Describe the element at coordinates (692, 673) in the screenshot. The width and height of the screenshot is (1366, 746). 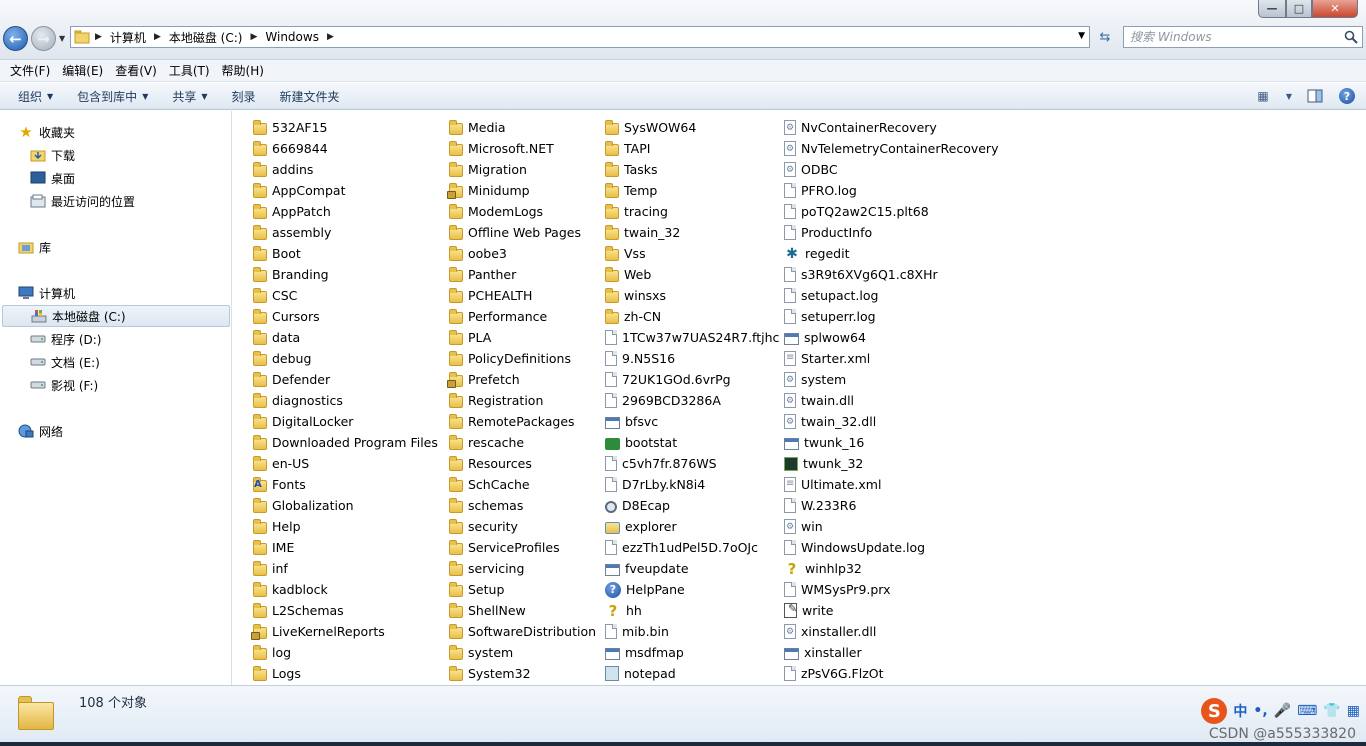
I see `file-item: notepad` at that location.